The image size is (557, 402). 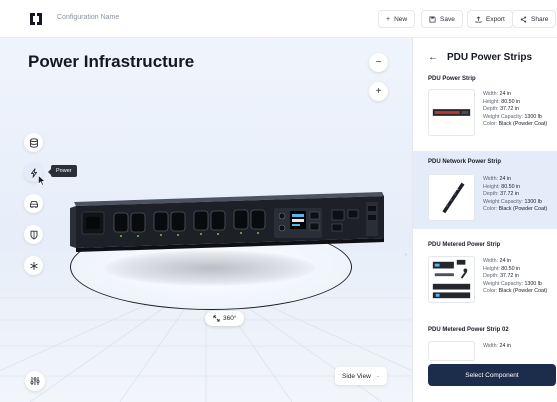 What do you see at coordinates (36, 19) in the screenshot?
I see `logo-icon` at bounding box center [36, 19].